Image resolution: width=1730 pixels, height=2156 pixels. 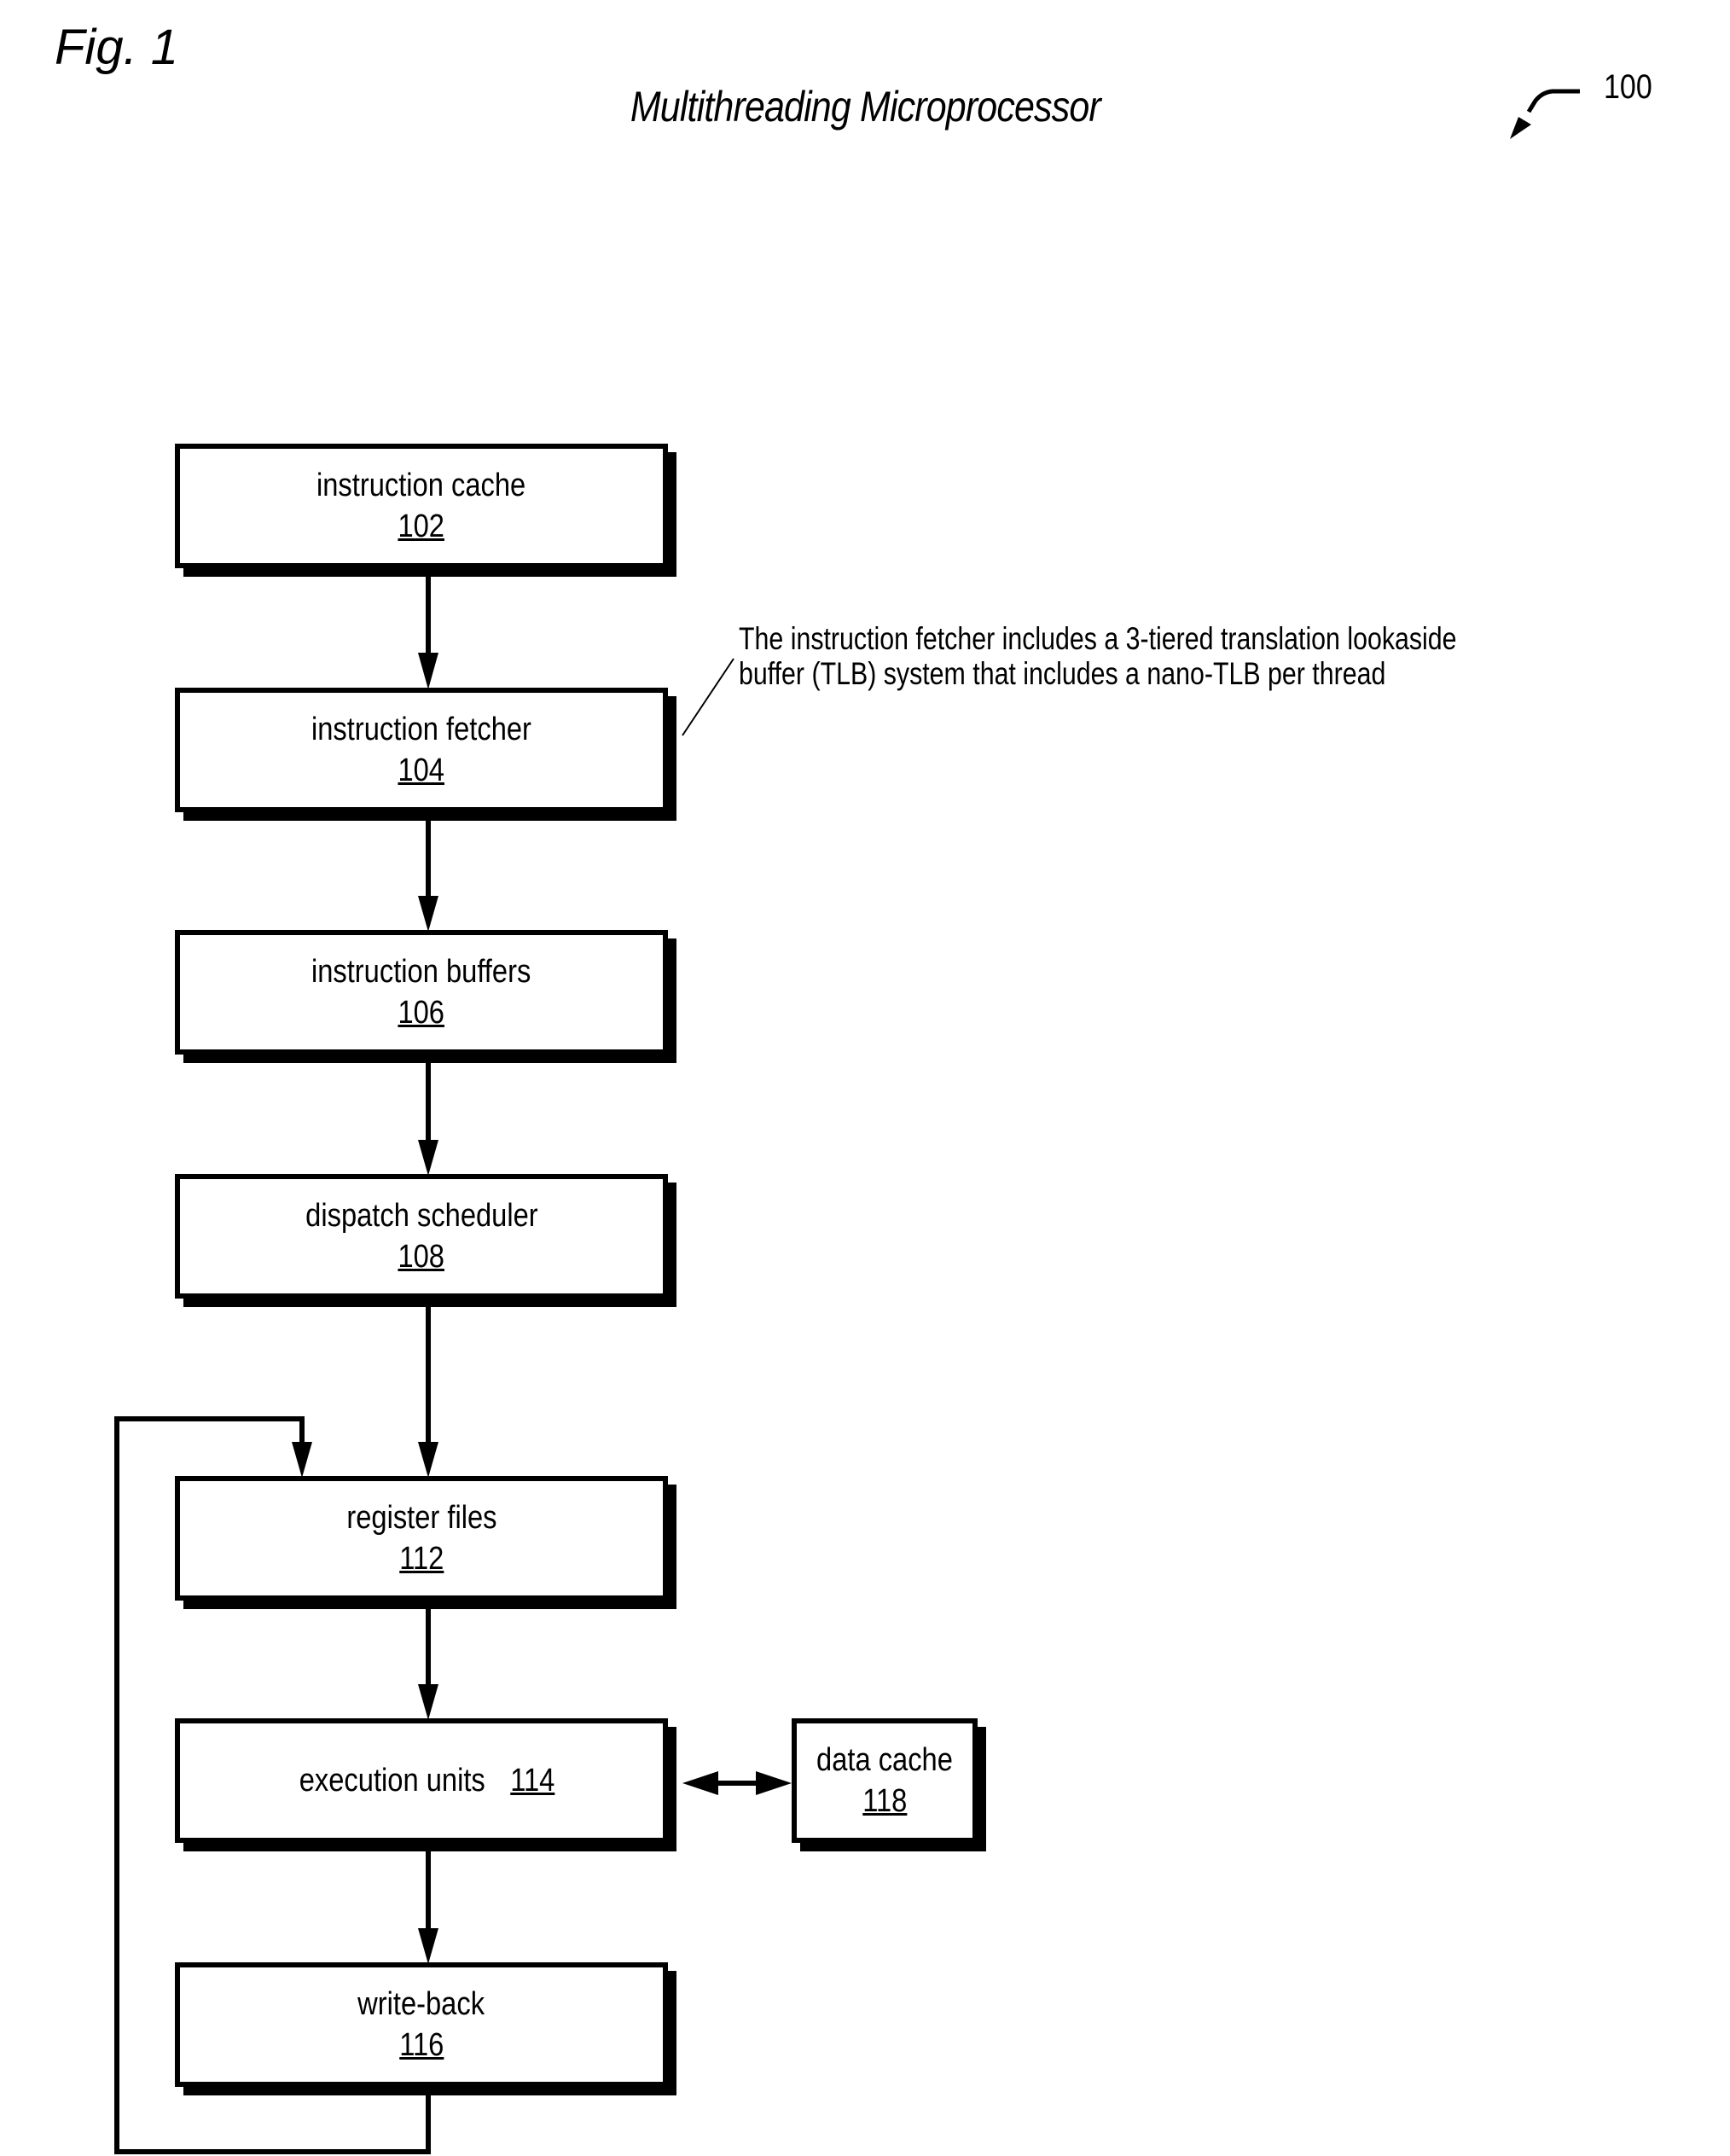 I want to click on block-number: 102, so click(x=421, y=526).